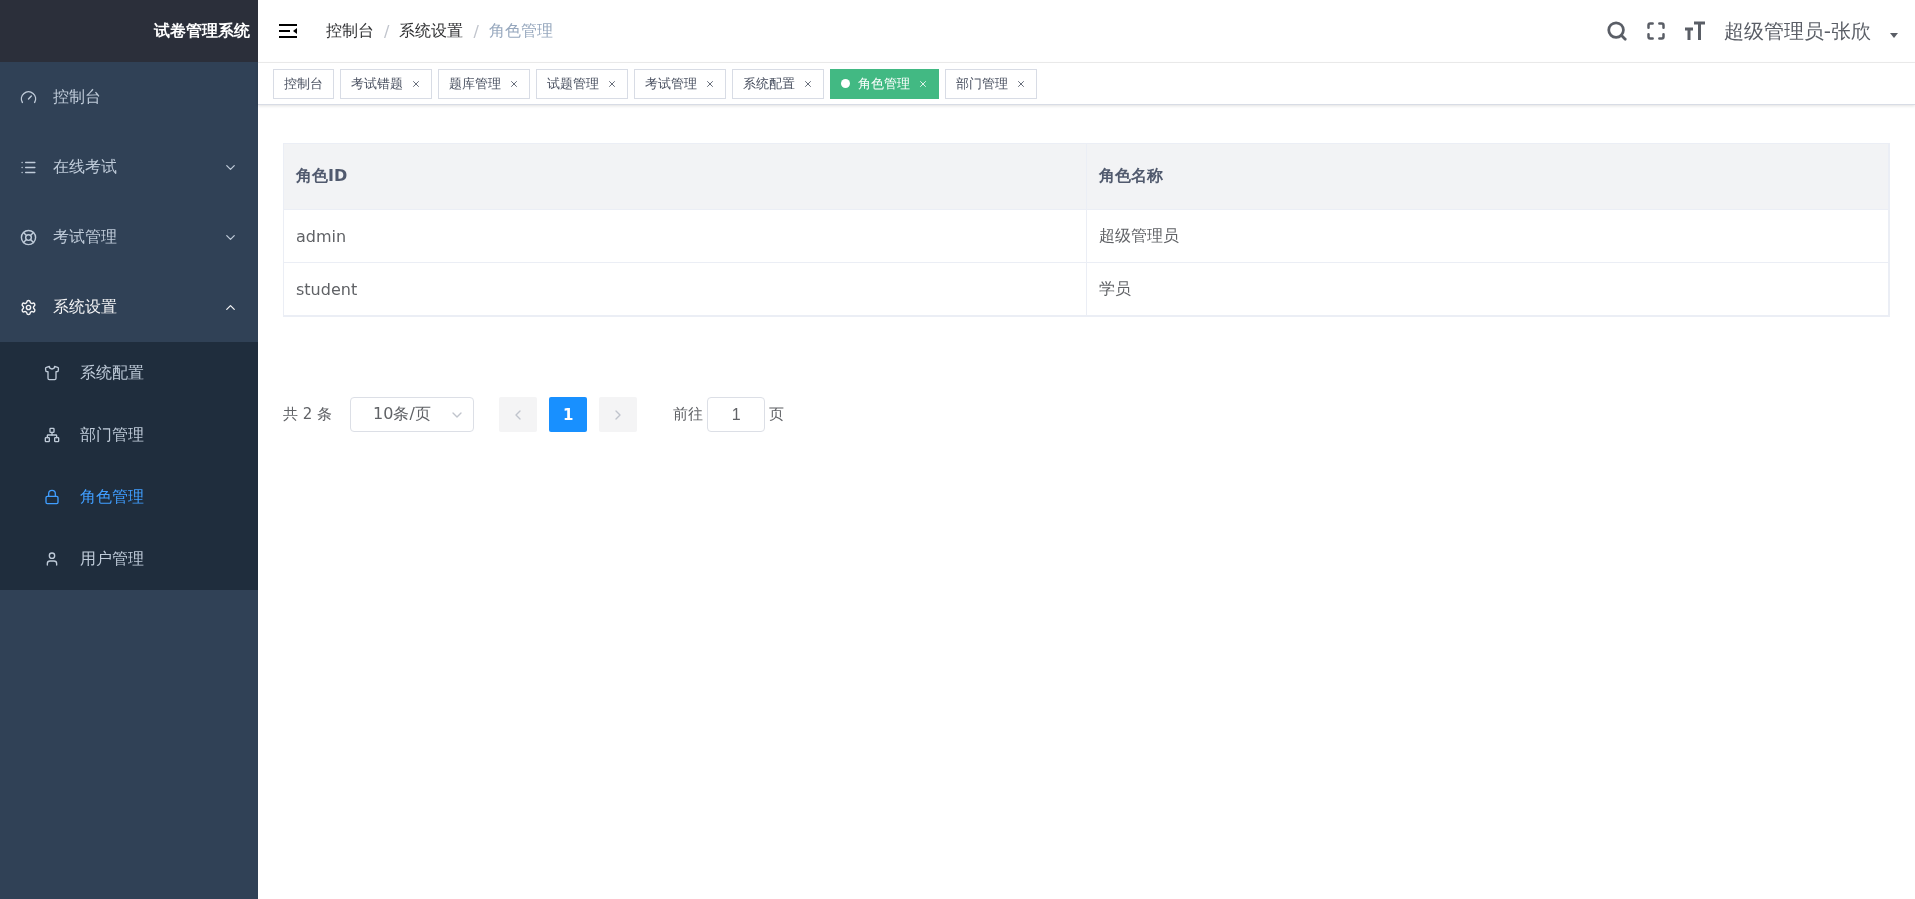 The height and width of the screenshot is (899, 1915). Describe the element at coordinates (1797, 31) in the screenshot. I see `user-name: 超级管理员-张欣` at that location.